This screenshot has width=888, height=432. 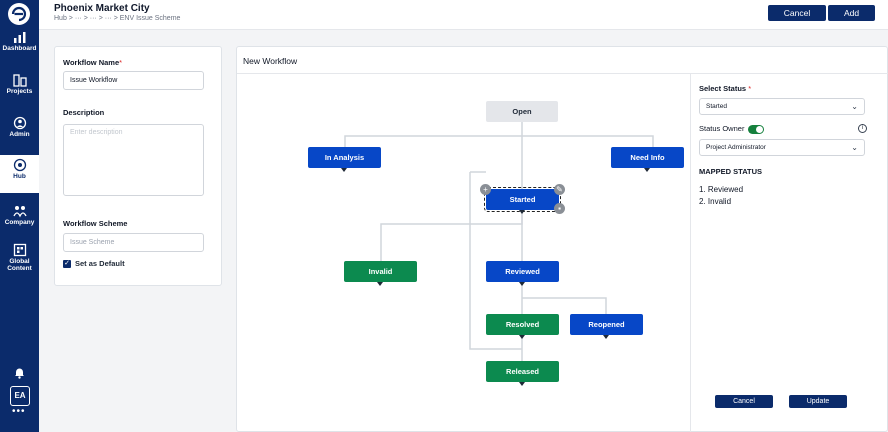 I want to click on description-textarea: Enter description, so click(x=133, y=160).